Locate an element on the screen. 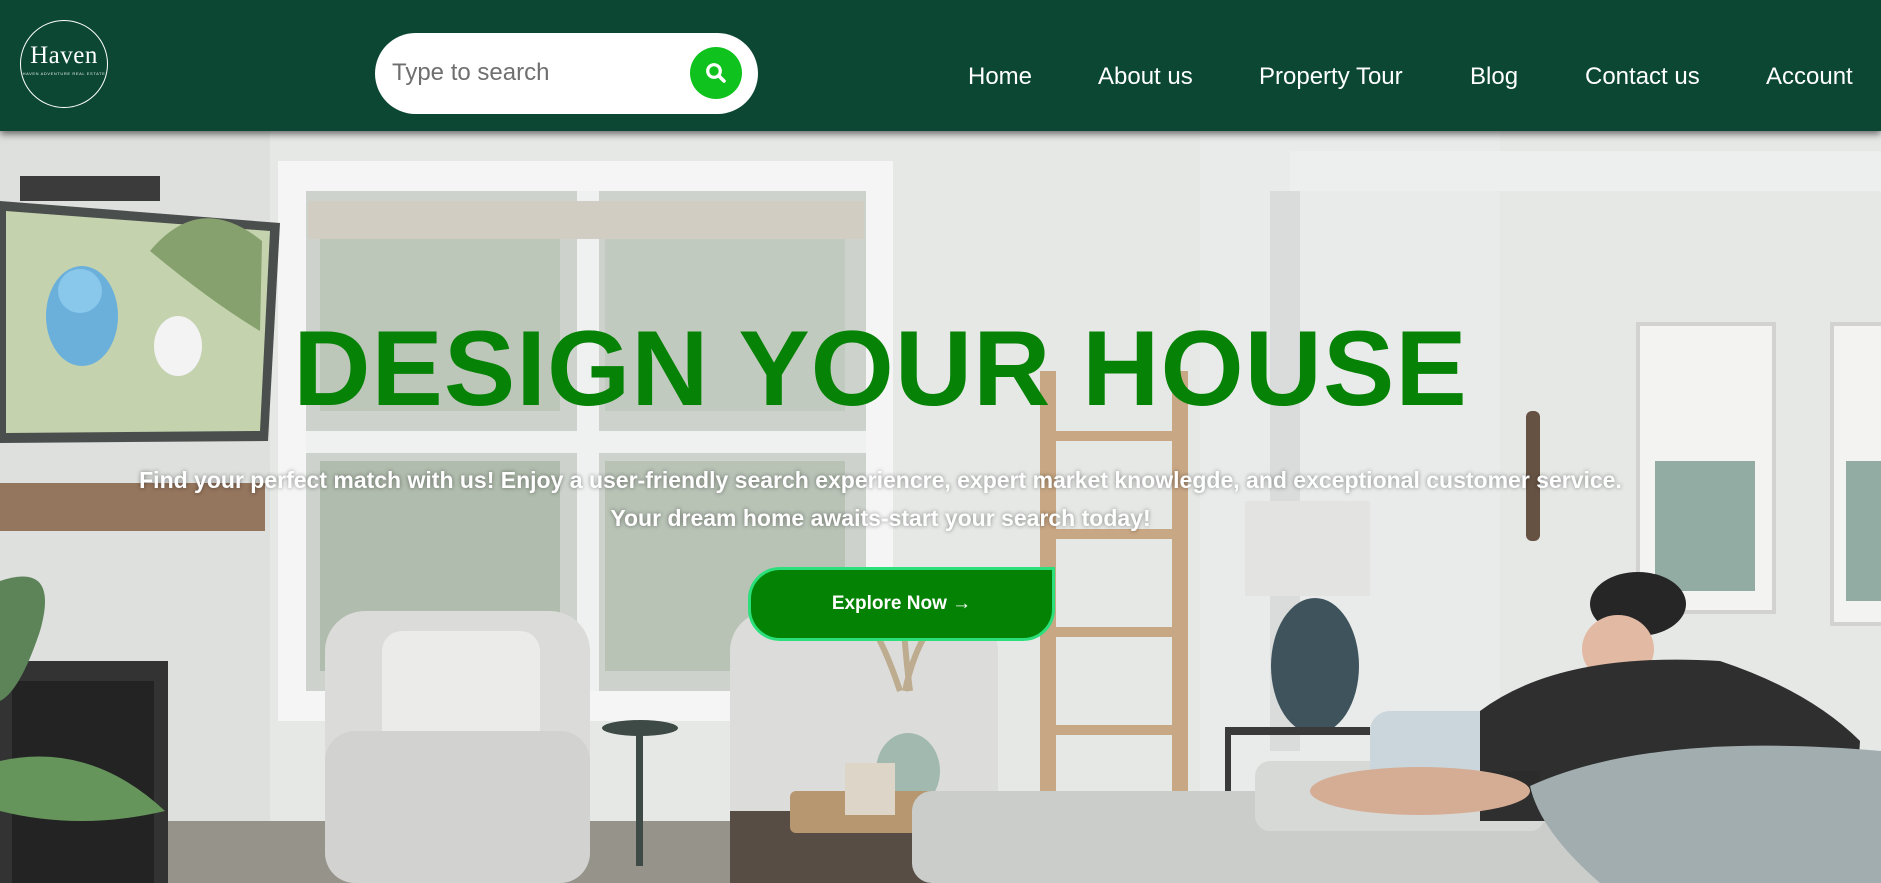 The width and height of the screenshot is (1881, 883). nav-about-us: About us is located at coordinates (1145, 77).